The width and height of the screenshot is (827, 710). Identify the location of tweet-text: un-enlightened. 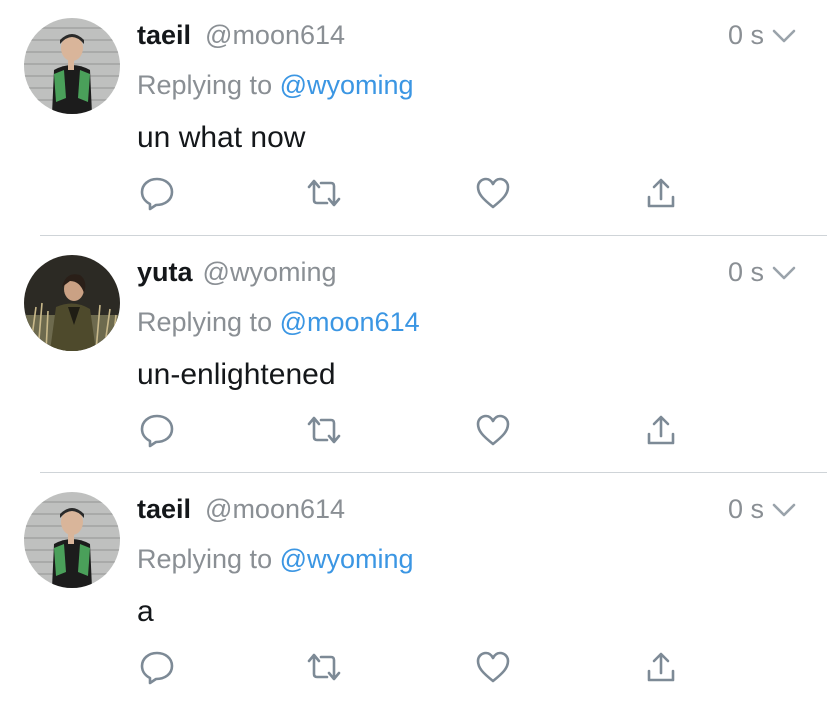
(236, 374).